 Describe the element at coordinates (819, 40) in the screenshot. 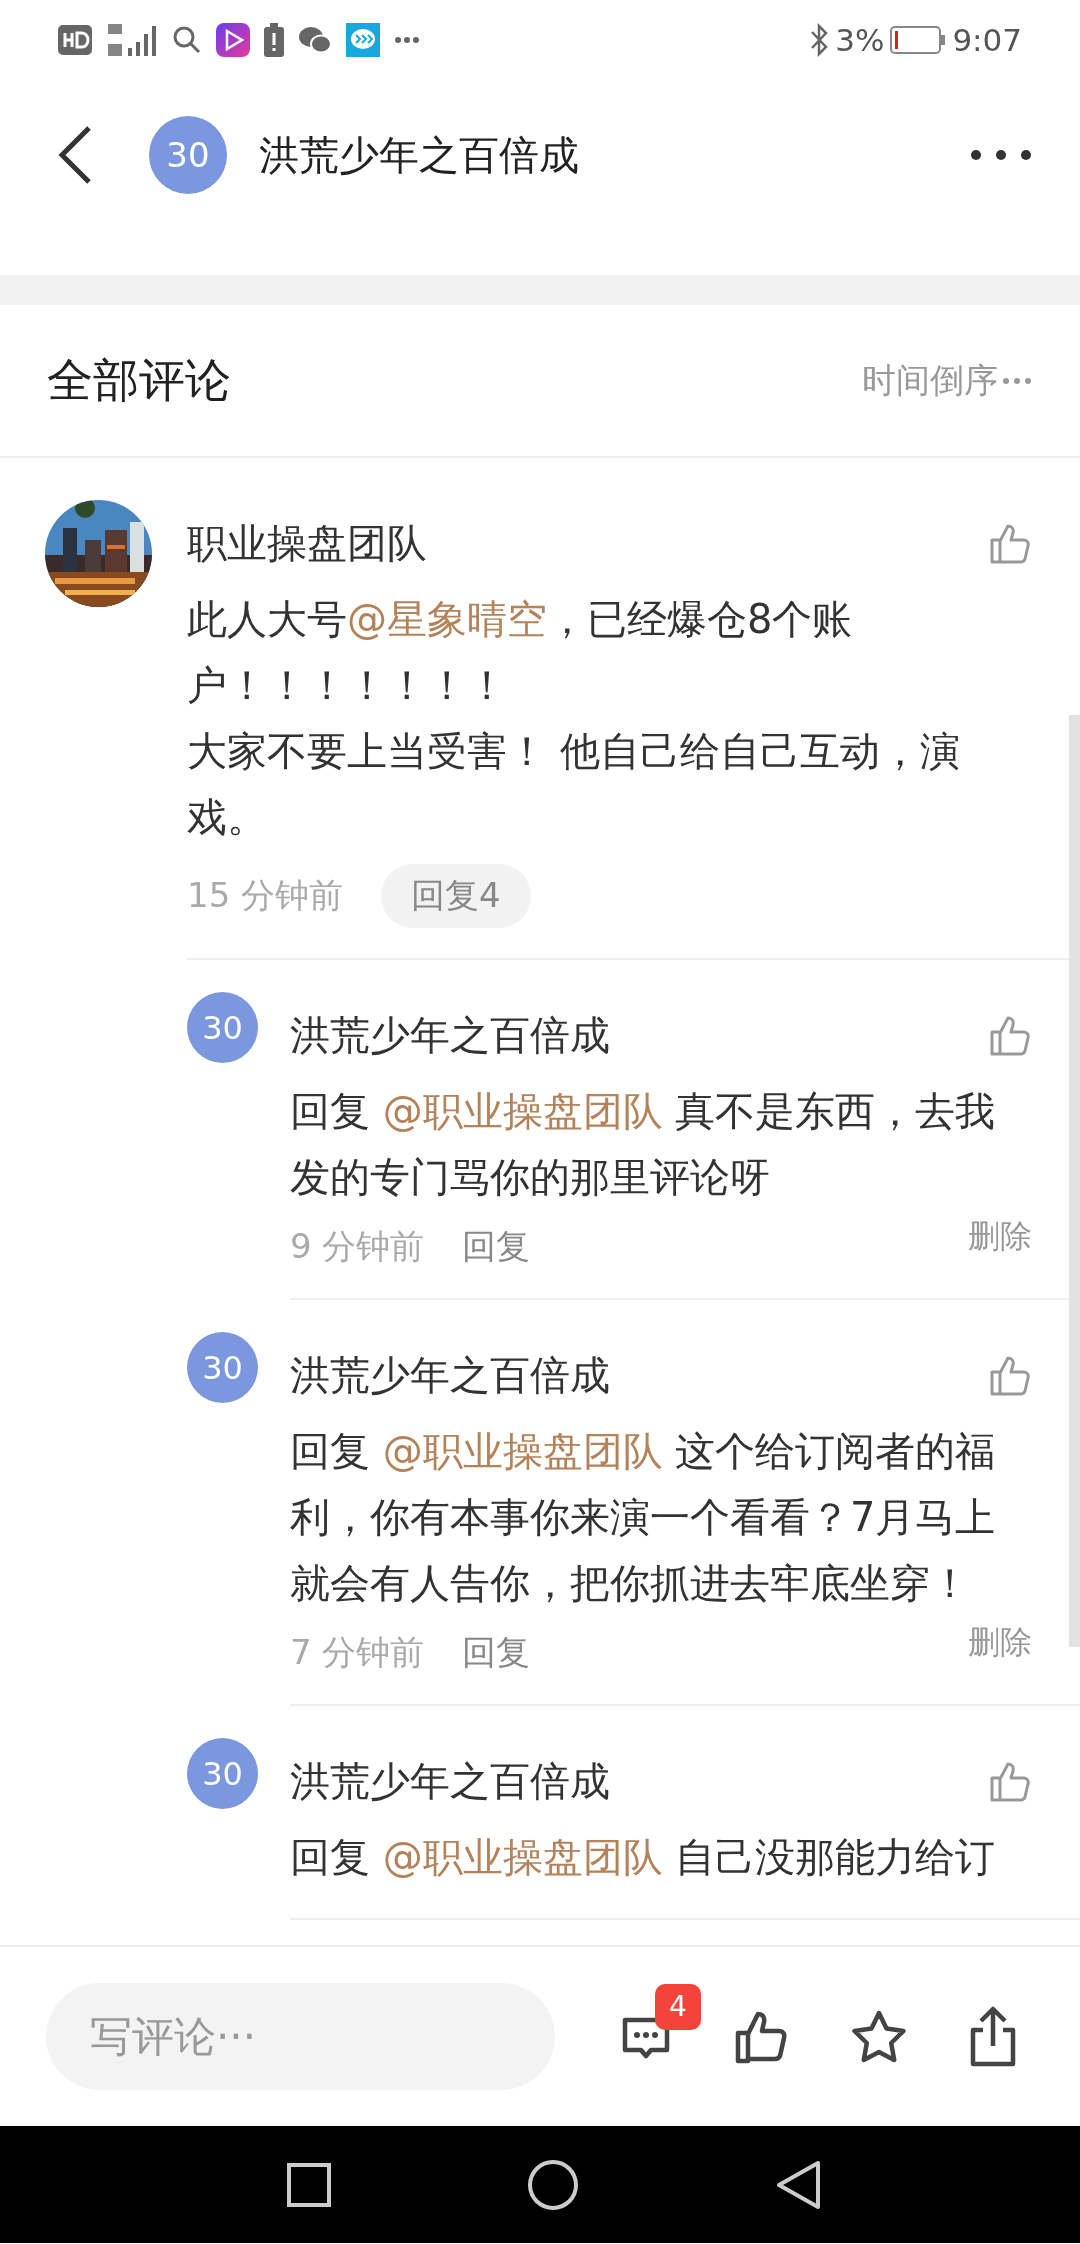

I see `bluetooth-icon` at that location.